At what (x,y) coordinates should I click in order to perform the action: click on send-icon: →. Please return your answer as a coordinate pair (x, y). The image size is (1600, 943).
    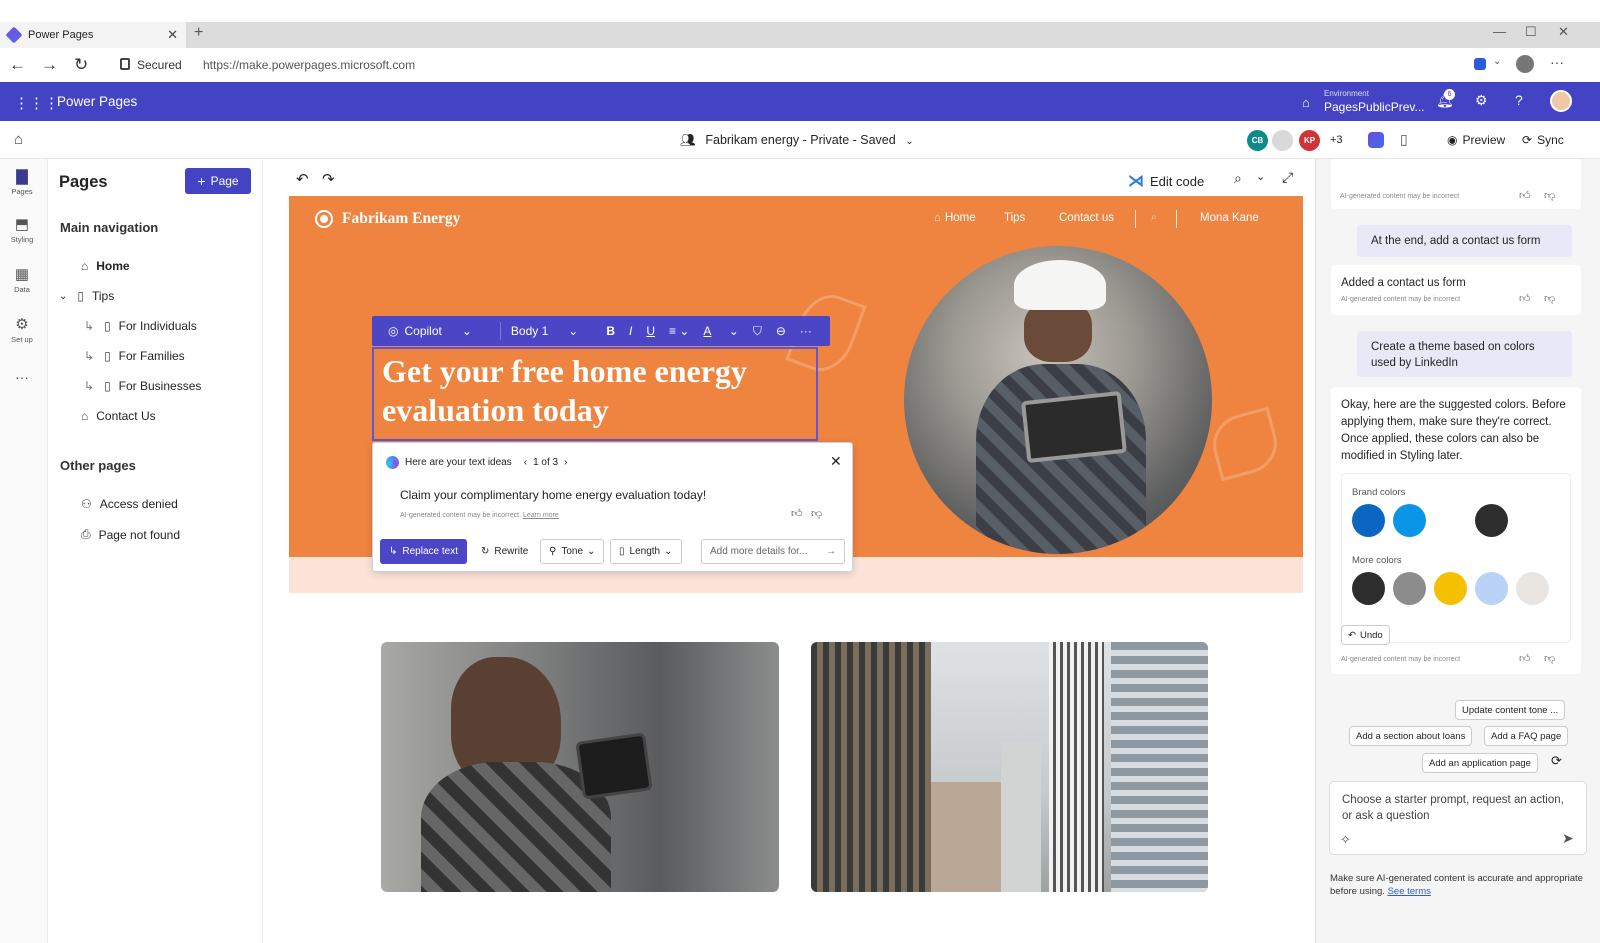
    Looking at the image, I should click on (831, 551).